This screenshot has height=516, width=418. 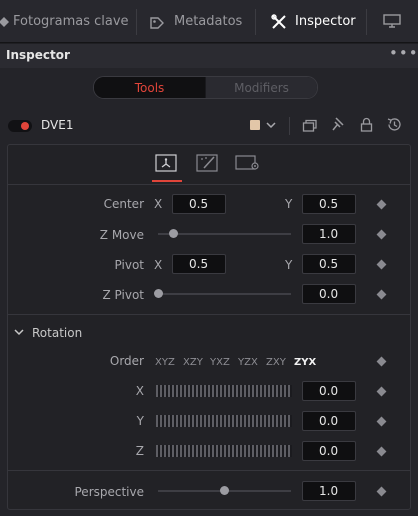 What do you see at coordinates (224, 294) in the screenshot?
I see `zpivot-slider-track` at bounding box center [224, 294].